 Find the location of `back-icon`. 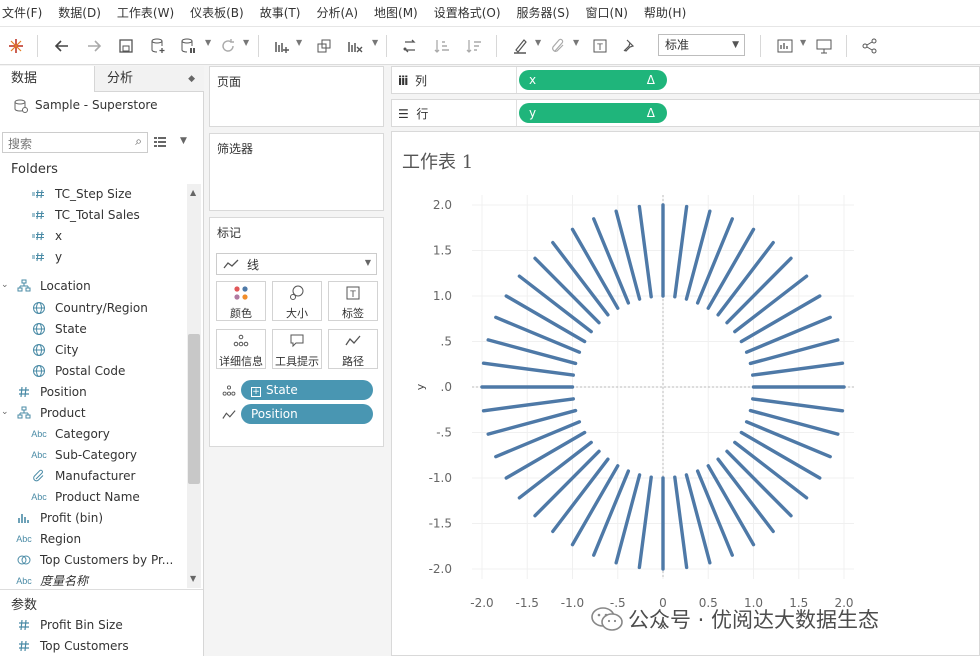

back-icon is located at coordinates (62, 46).